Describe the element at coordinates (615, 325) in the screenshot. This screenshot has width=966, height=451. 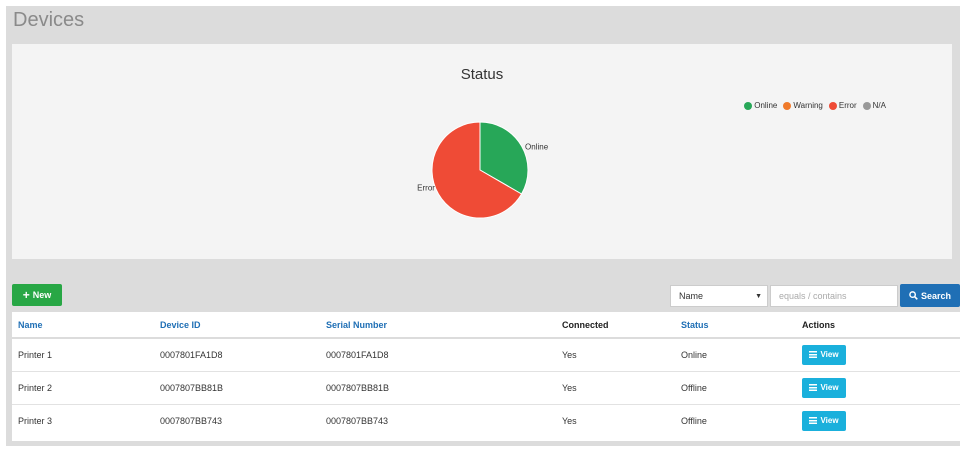
I see `column-header-connected: Connected` at that location.